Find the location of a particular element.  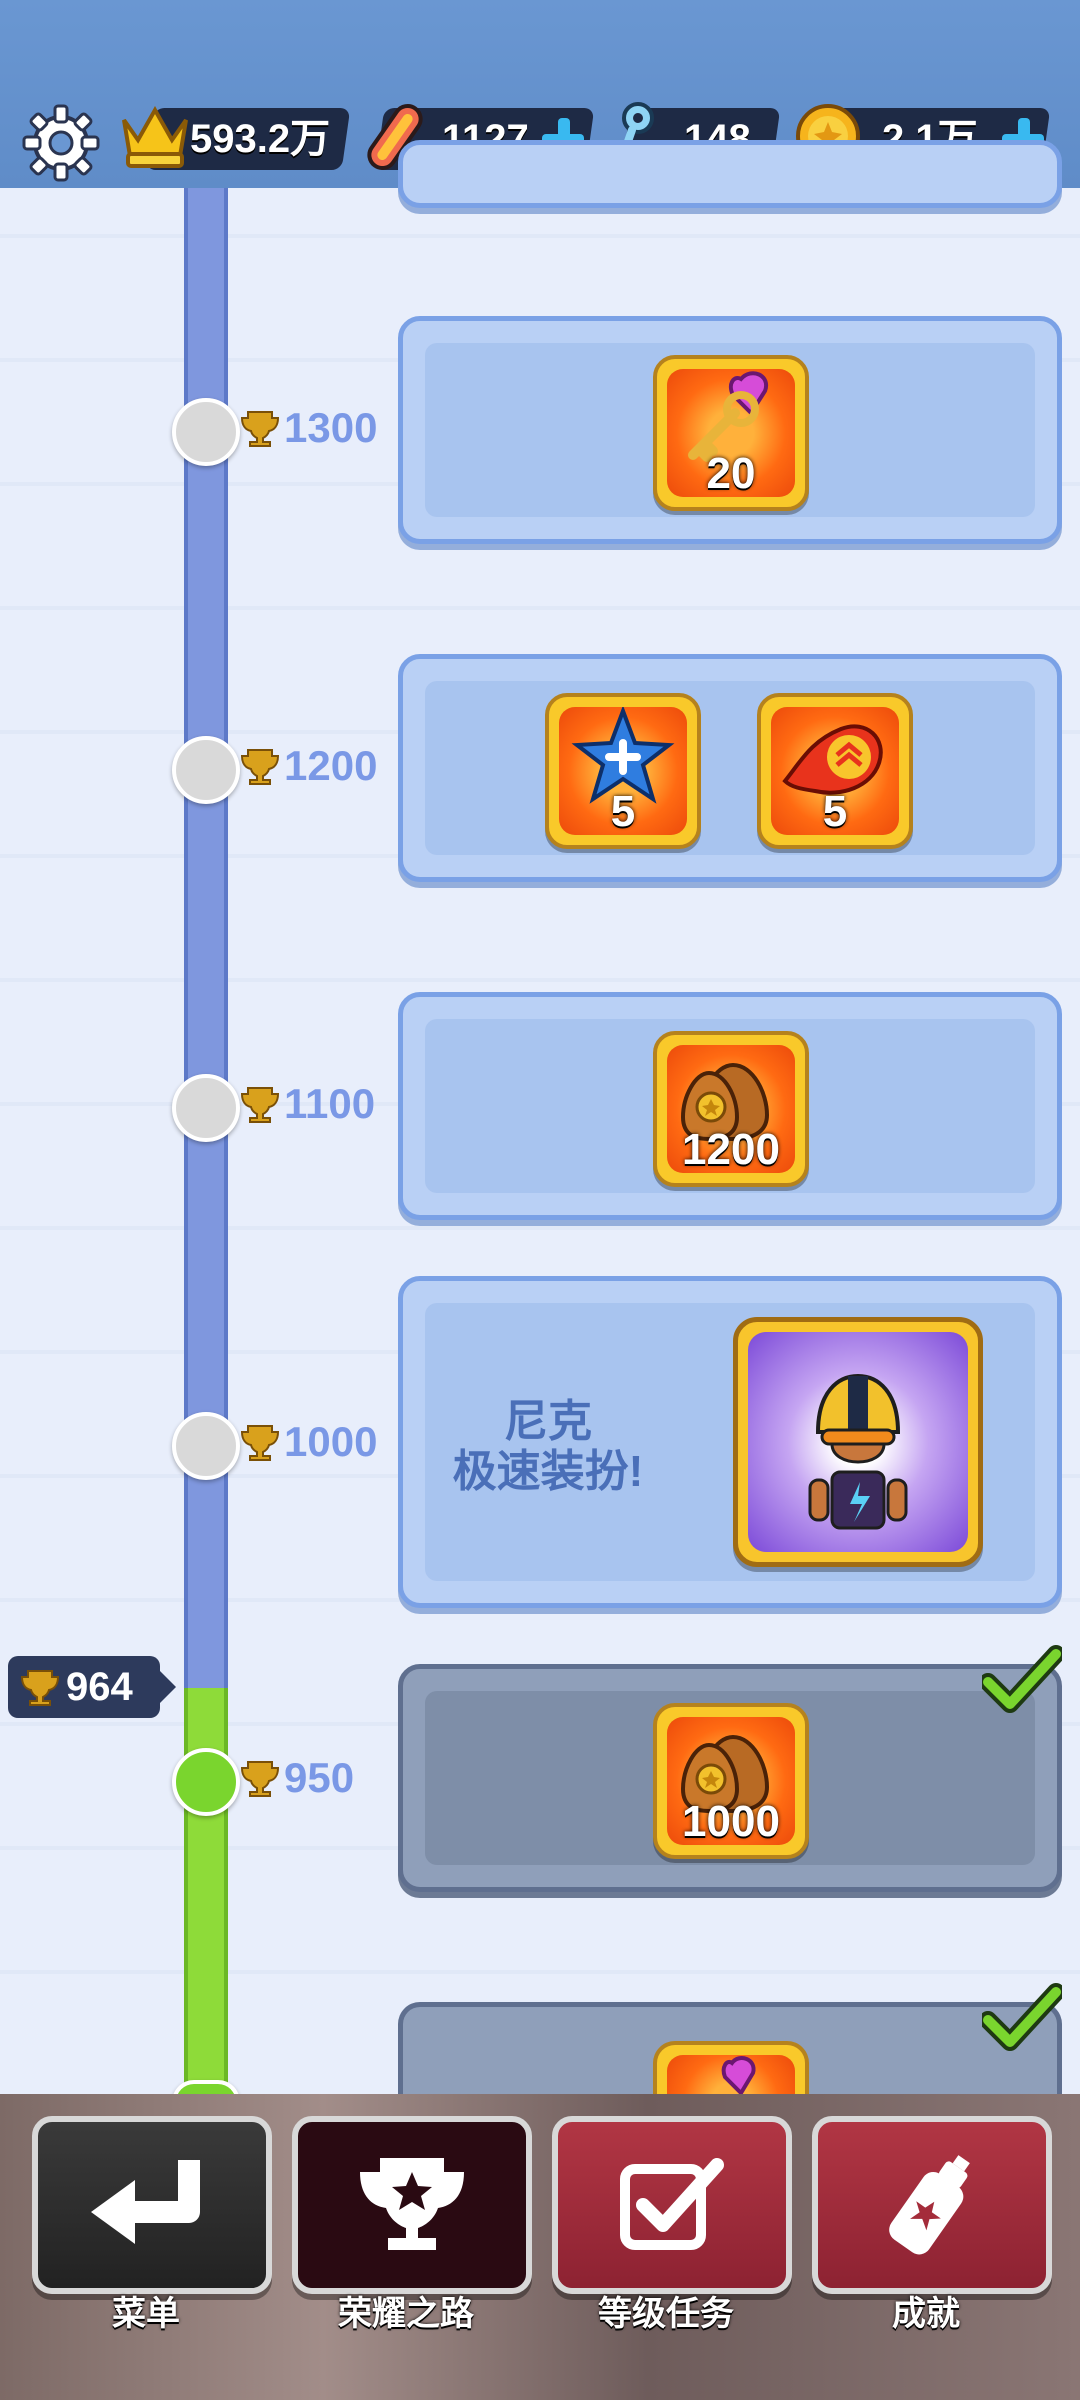

reward-card-claimed-partial is located at coordinates (730, 2052).